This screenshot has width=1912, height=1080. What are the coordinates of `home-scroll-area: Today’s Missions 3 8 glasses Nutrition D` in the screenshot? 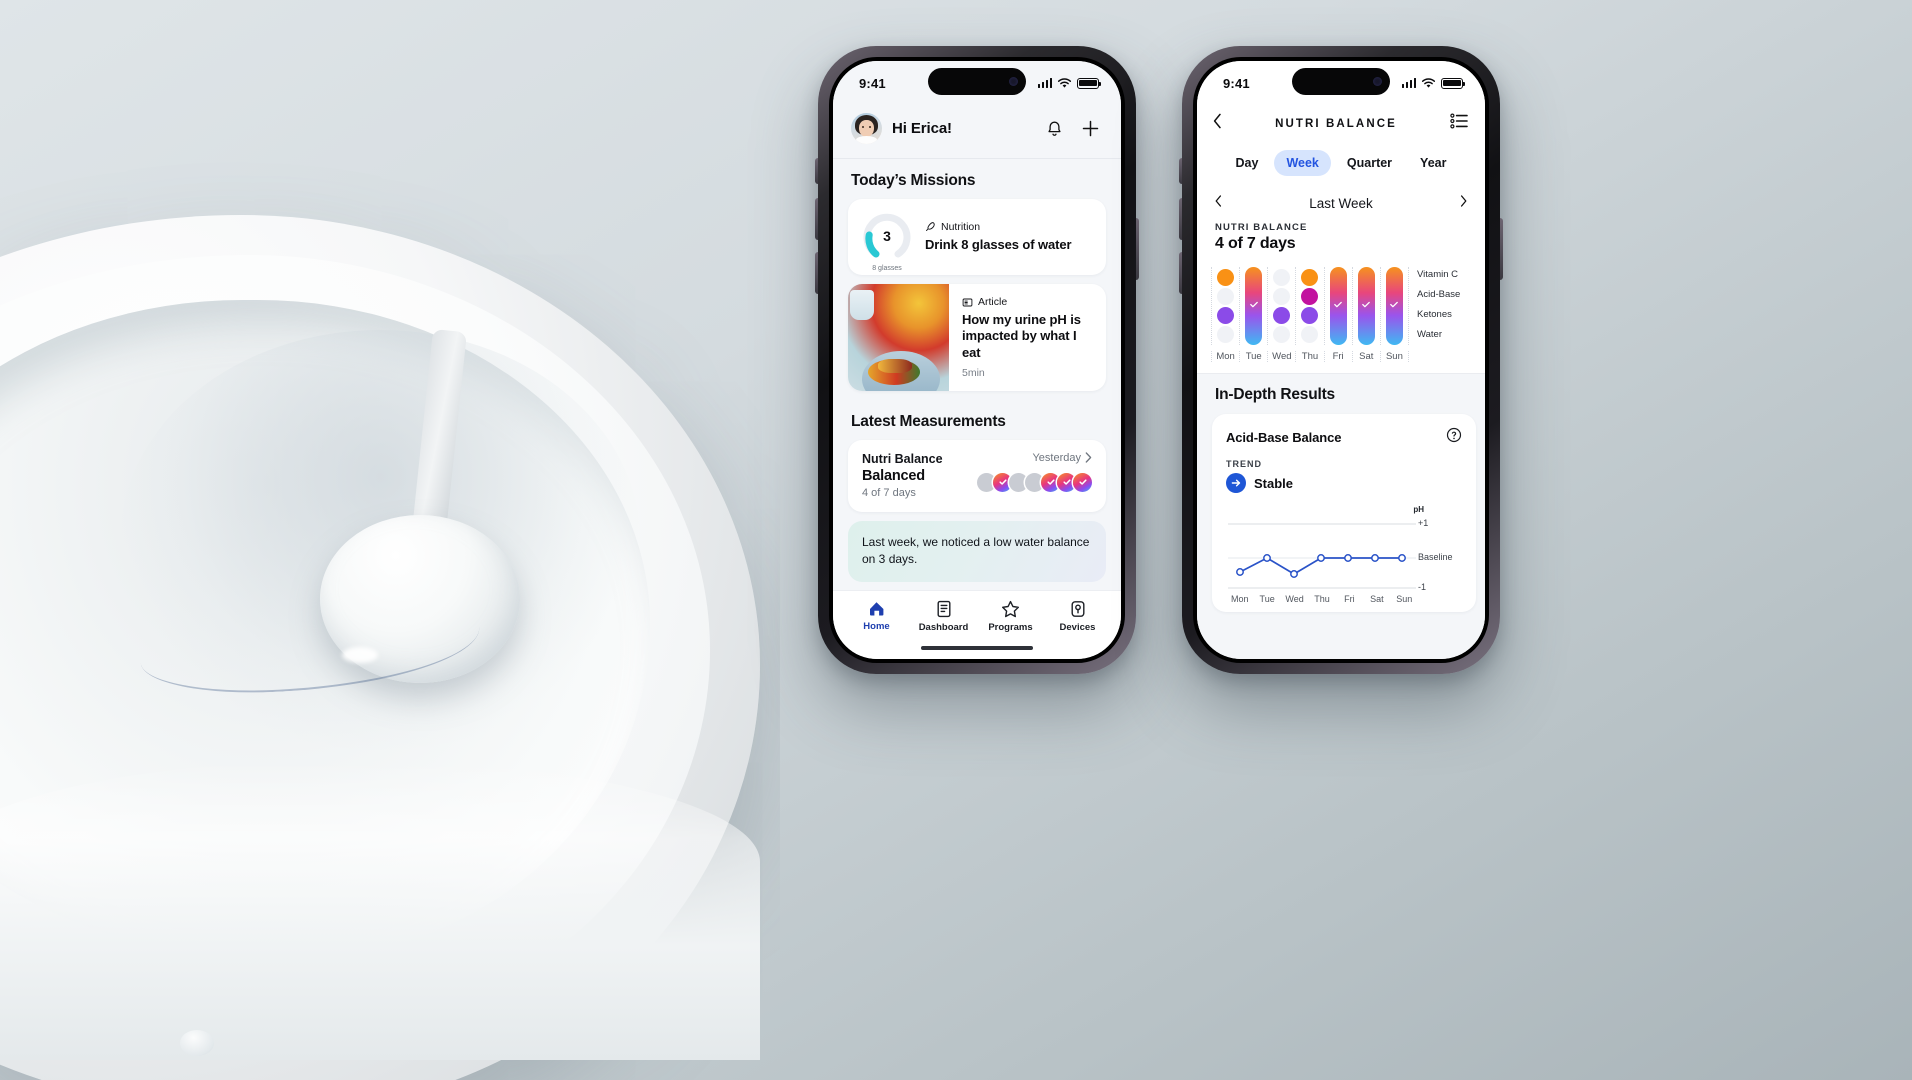 It's located at (977, 374).